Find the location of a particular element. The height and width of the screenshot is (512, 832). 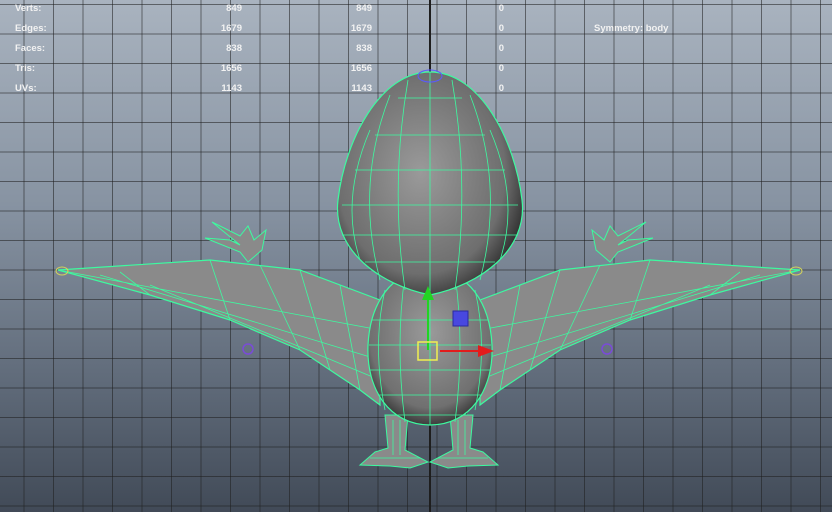

hud-value-object: 838 is located at coordinates (234, 48).